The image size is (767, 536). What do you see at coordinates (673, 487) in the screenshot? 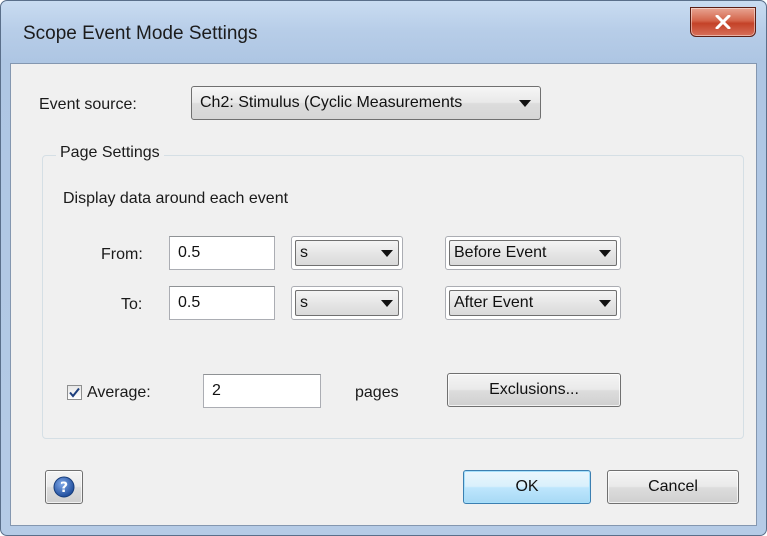
I see `cancel-button: Cancel` at bounding box center [673, 487].